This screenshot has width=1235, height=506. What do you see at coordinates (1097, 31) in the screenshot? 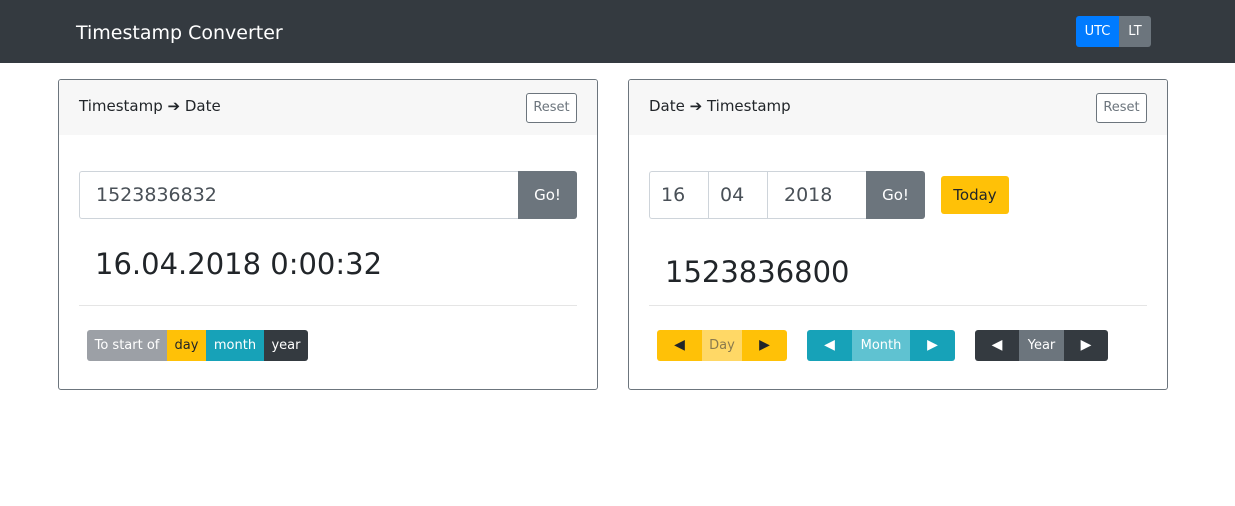
I see `utc-button: UTC` at bounding box center [1097, 31].